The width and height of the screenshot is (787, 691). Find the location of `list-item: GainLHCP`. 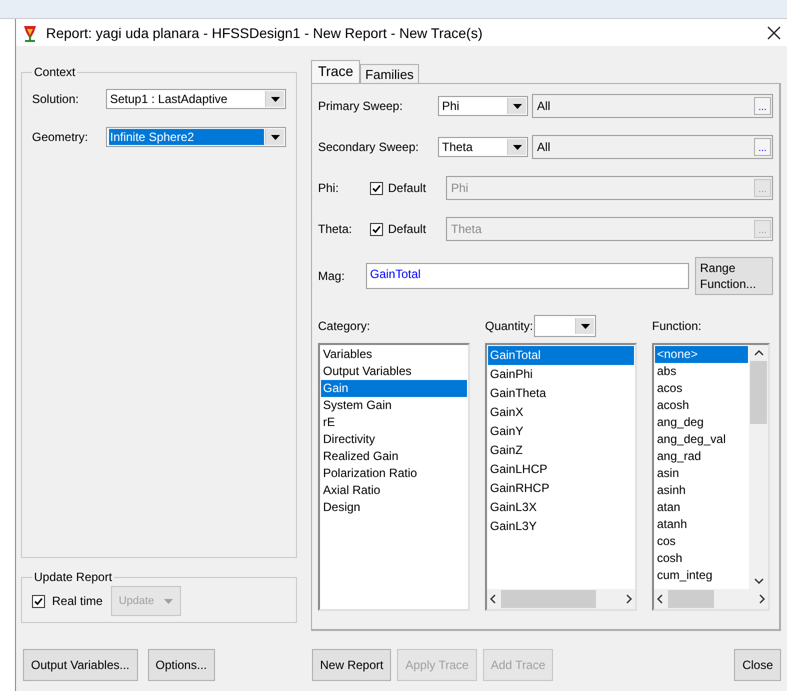

list-item: GainLHCP is located at coordinates (561, 469).